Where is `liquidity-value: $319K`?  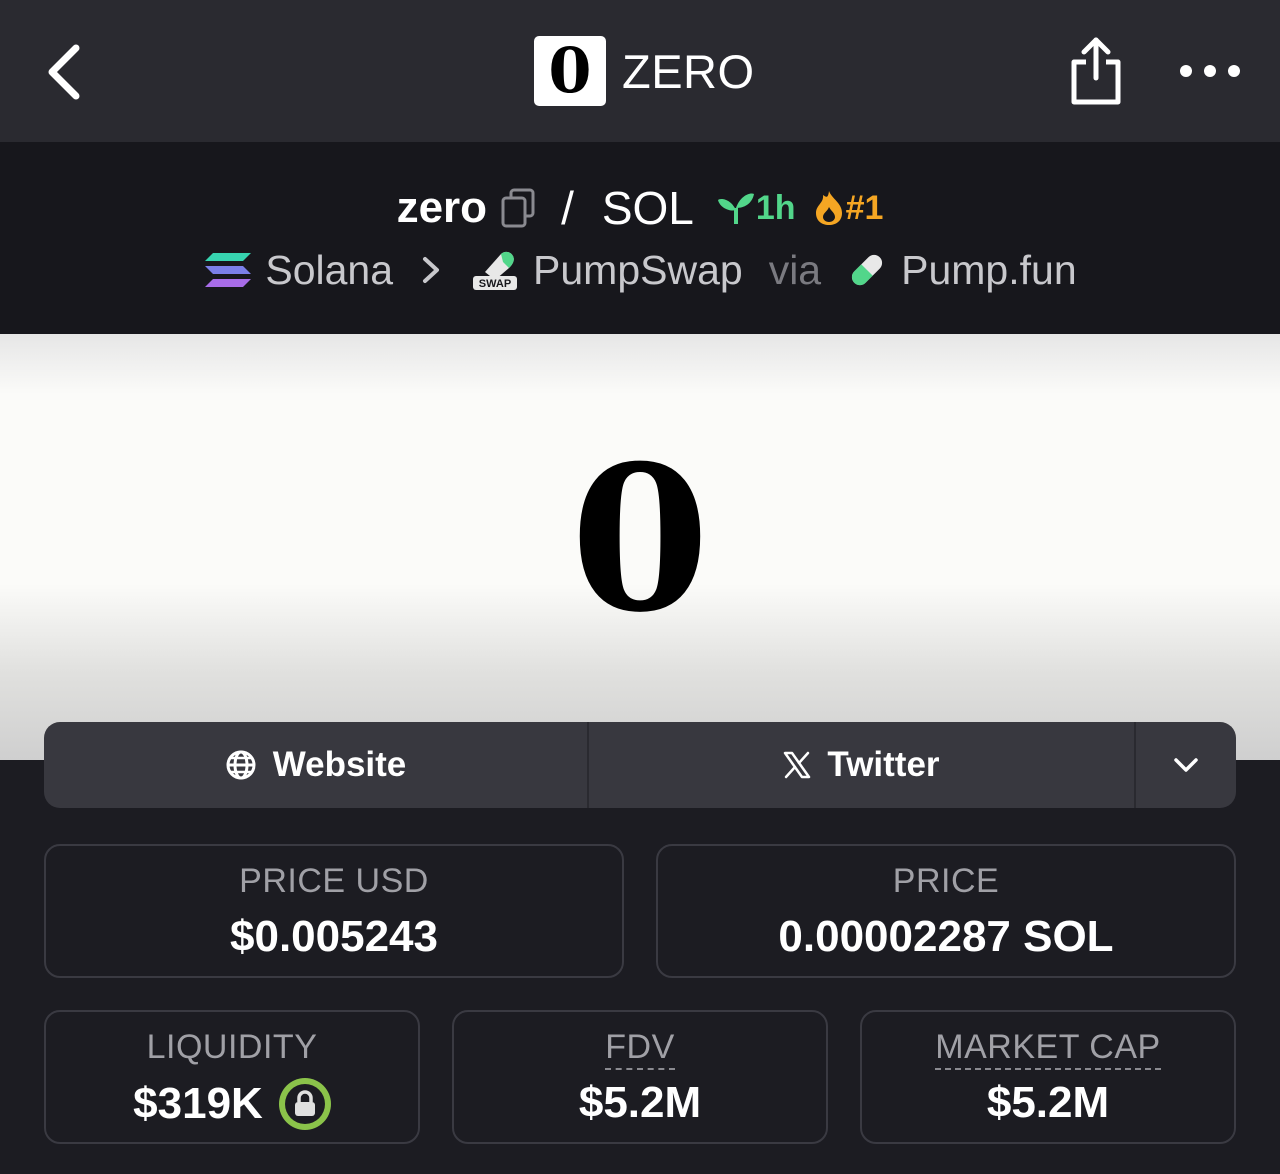
liquidity-value: $319K is located at coordinates (198, 1103).